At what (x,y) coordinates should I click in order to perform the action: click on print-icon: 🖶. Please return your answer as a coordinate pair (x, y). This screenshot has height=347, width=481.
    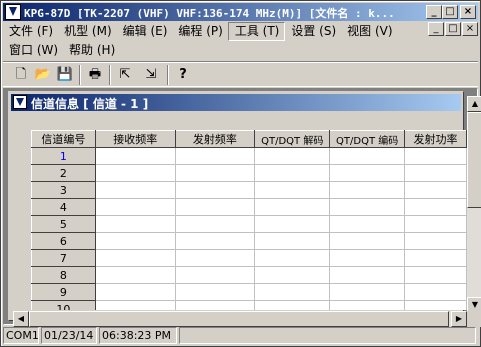
    Looking at the image, I should click on (95, 75).